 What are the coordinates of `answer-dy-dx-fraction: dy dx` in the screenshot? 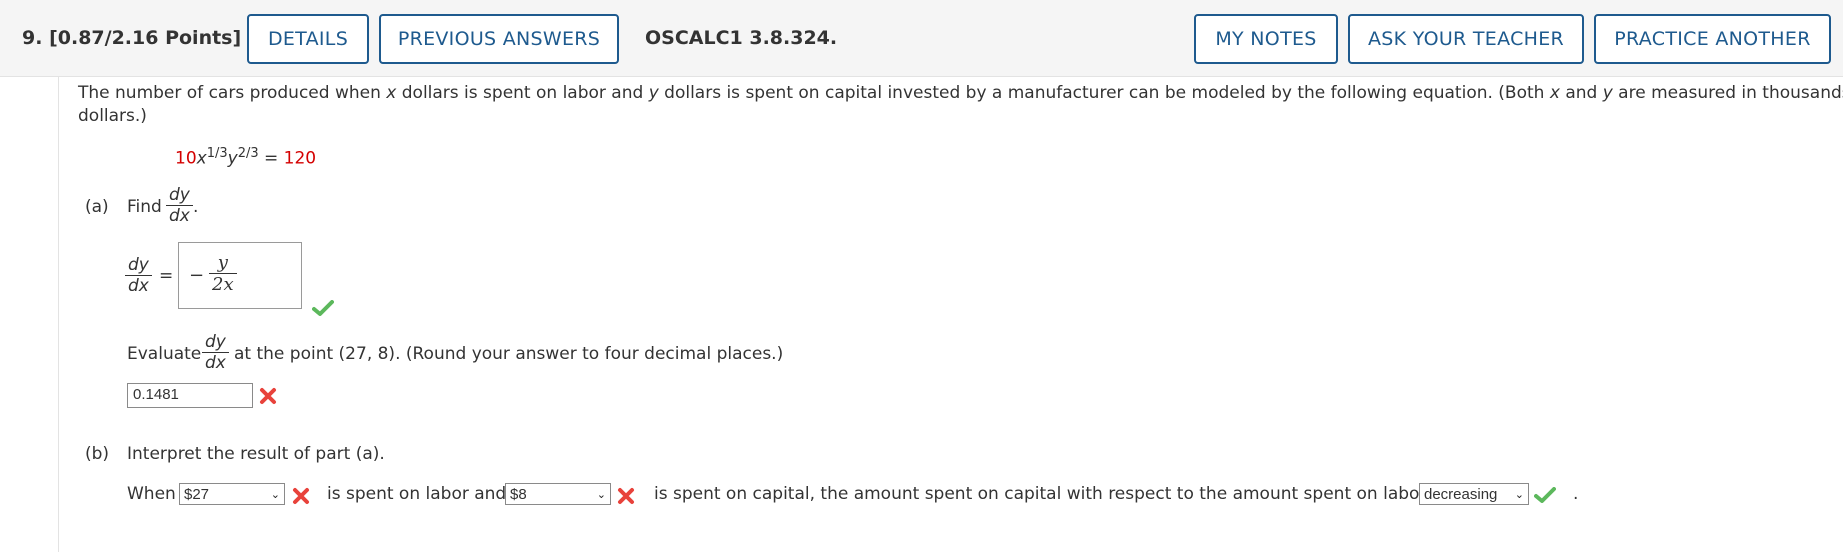 It's located at (138, 276).